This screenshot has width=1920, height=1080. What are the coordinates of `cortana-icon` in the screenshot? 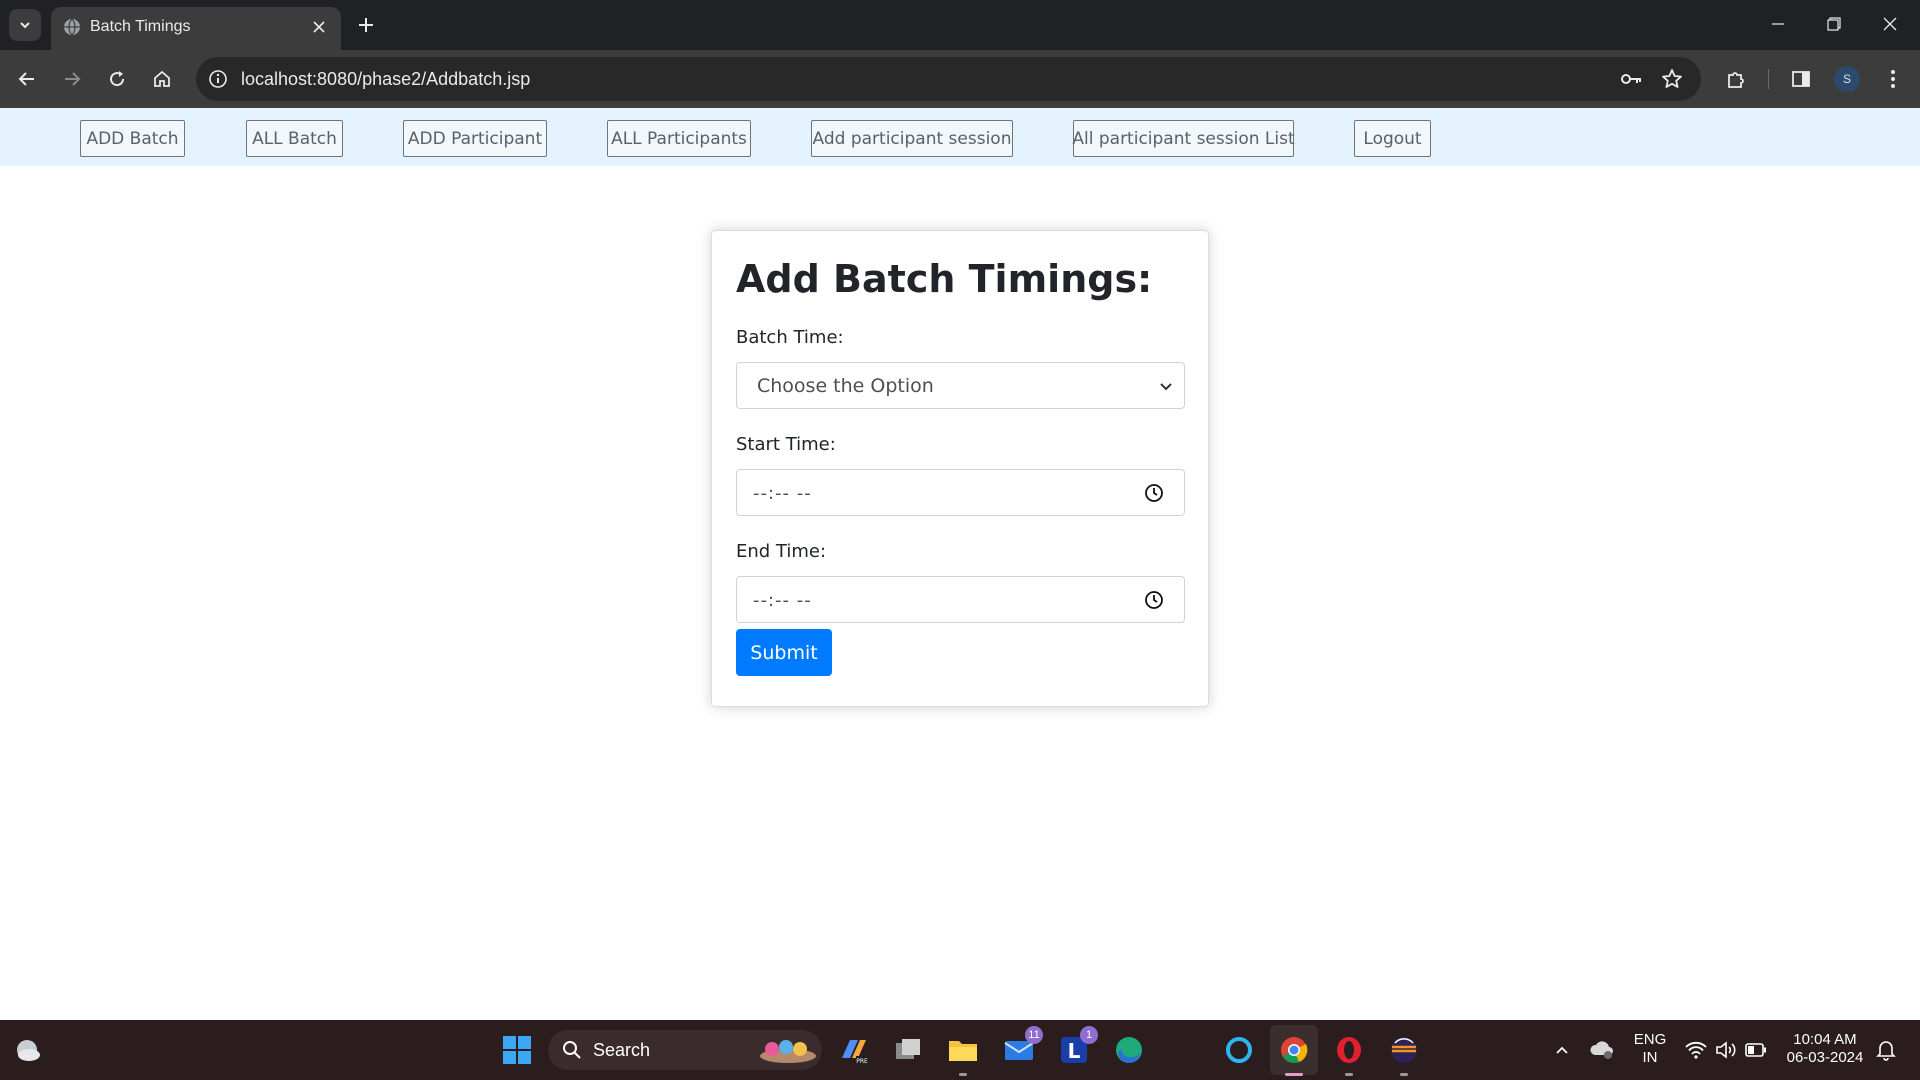 It's located at (1239, 1050).